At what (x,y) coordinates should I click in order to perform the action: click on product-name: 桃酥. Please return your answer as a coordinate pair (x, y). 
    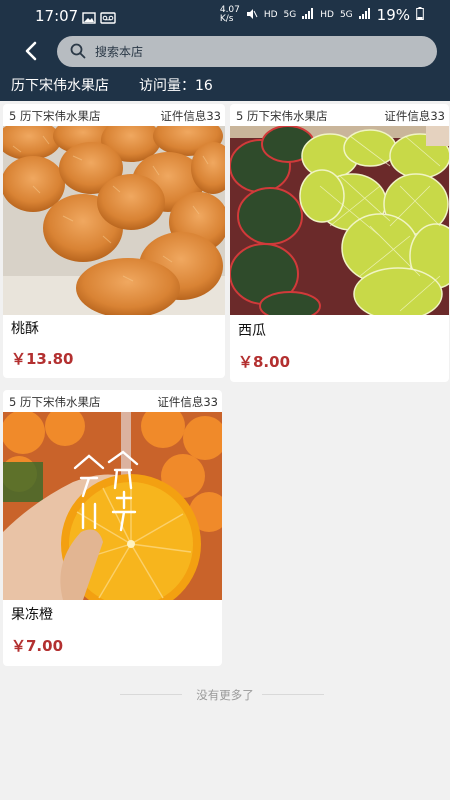
    Looking at the image, I should click on (25, 329).